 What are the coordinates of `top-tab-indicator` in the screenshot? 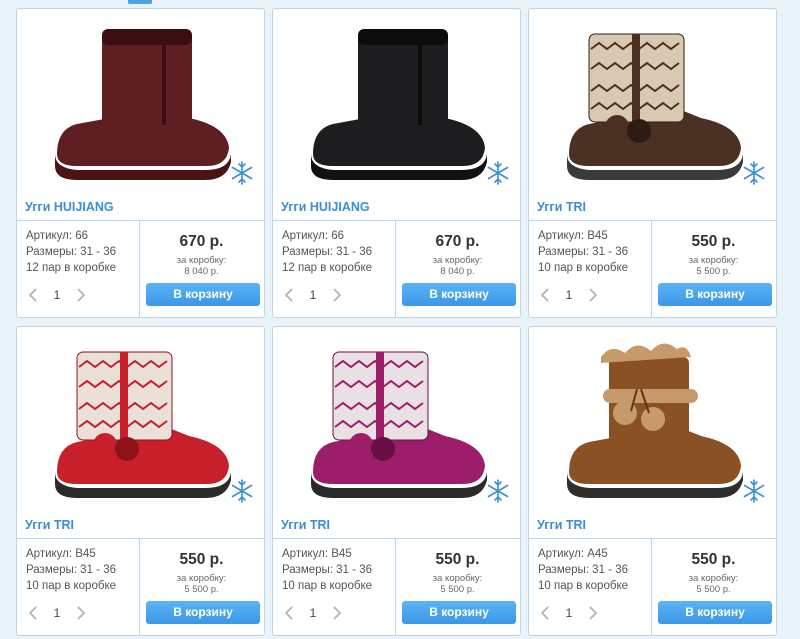 It's located at (140, 2).